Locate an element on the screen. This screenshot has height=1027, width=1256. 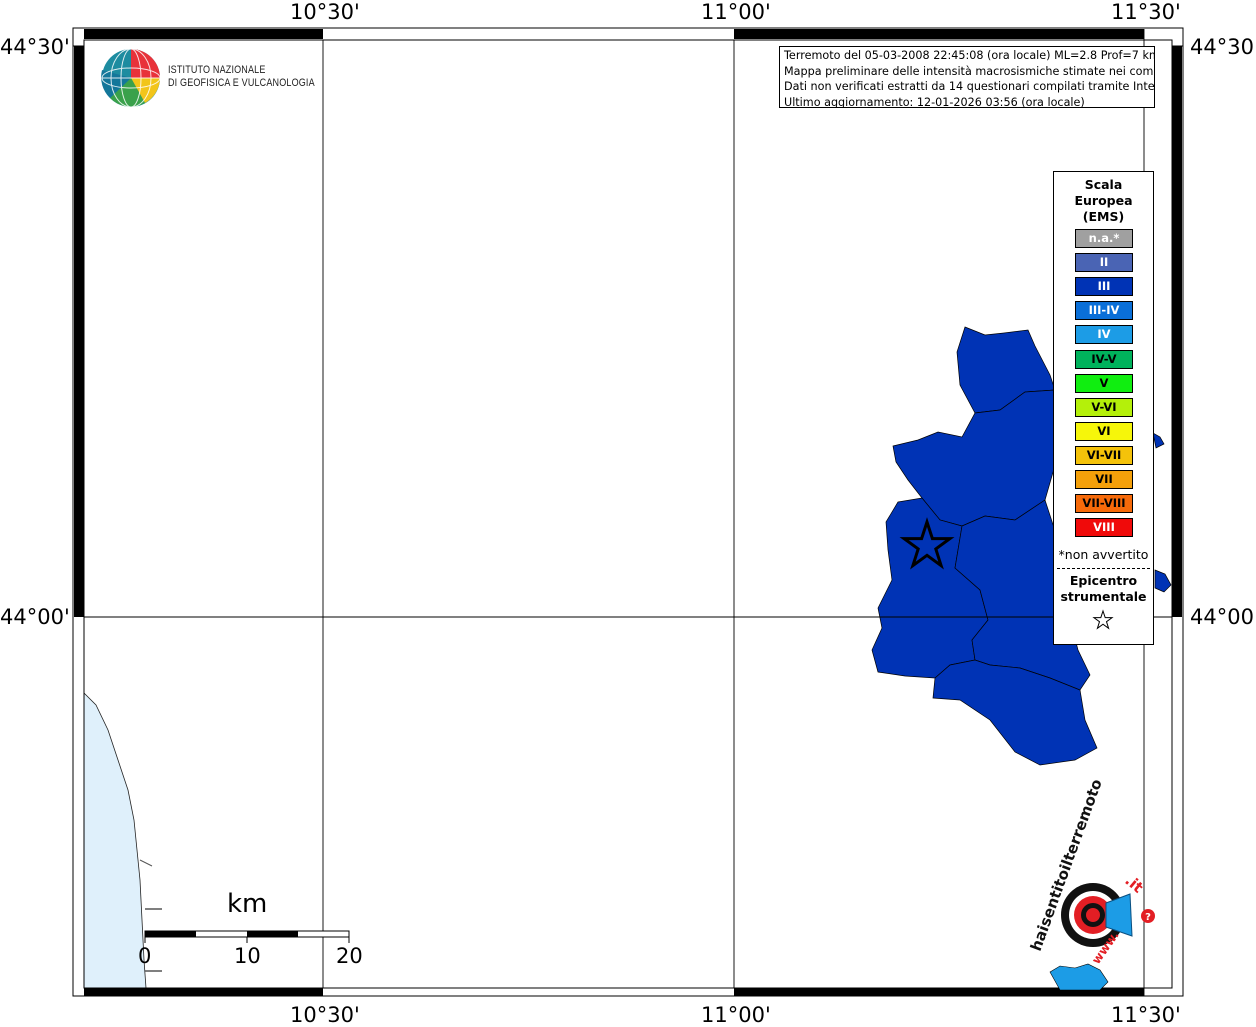
badge-suffix-text: .it is located at coordinates (1133, 883).